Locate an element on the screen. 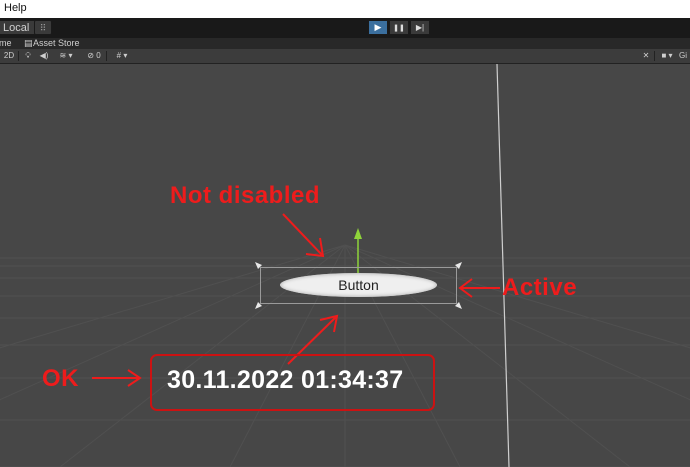 This screenshot has height=467, width=690. rect-handle-bottom-right-icon is located at coordinates (458, 305).